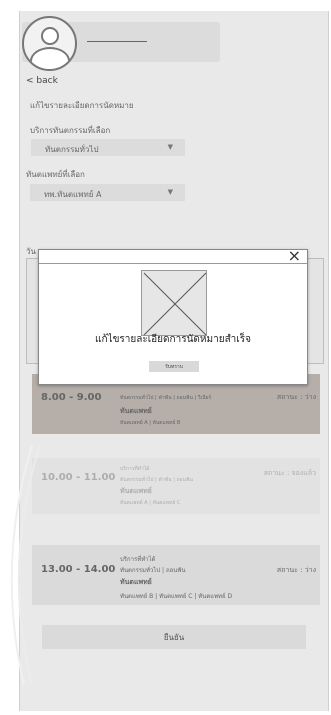 This screenshot has width=331, height=715. I want to click on profile-name-placeholder, so click(117, 41).